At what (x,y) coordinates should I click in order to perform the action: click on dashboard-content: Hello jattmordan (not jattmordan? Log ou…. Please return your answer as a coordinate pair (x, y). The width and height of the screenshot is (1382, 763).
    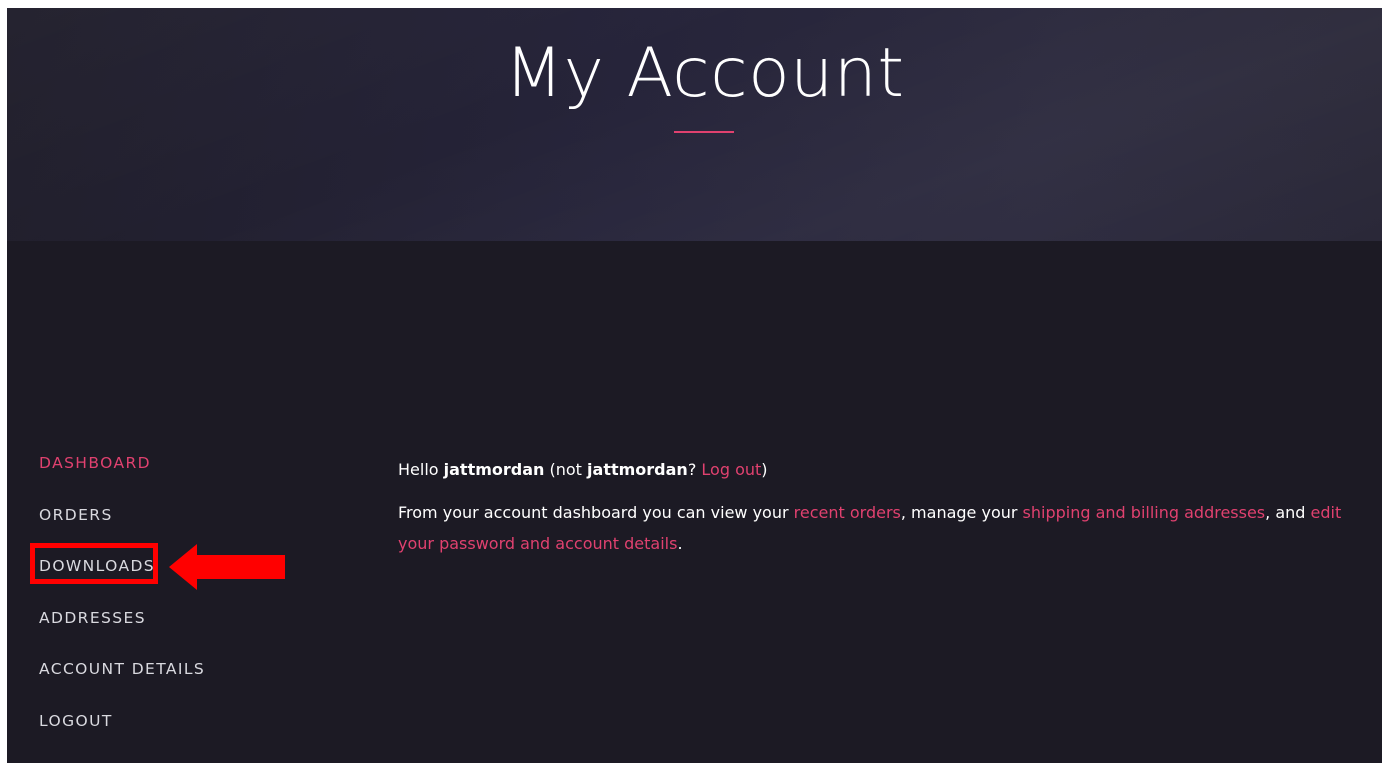
    Looking at the image, I should click on (878, 512).